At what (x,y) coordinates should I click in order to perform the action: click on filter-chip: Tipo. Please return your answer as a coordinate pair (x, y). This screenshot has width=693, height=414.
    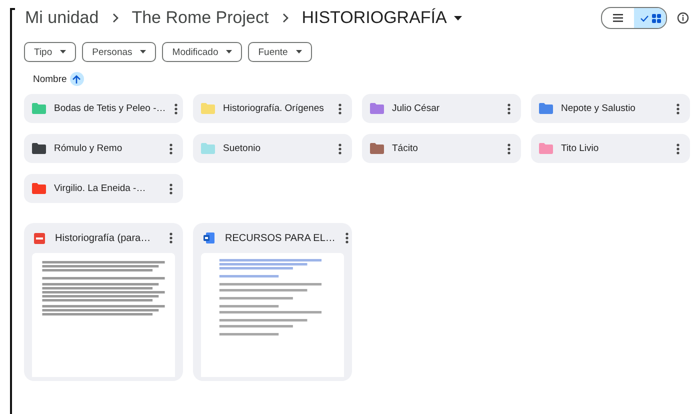
    Looking at the image, I should click on (50, 52).